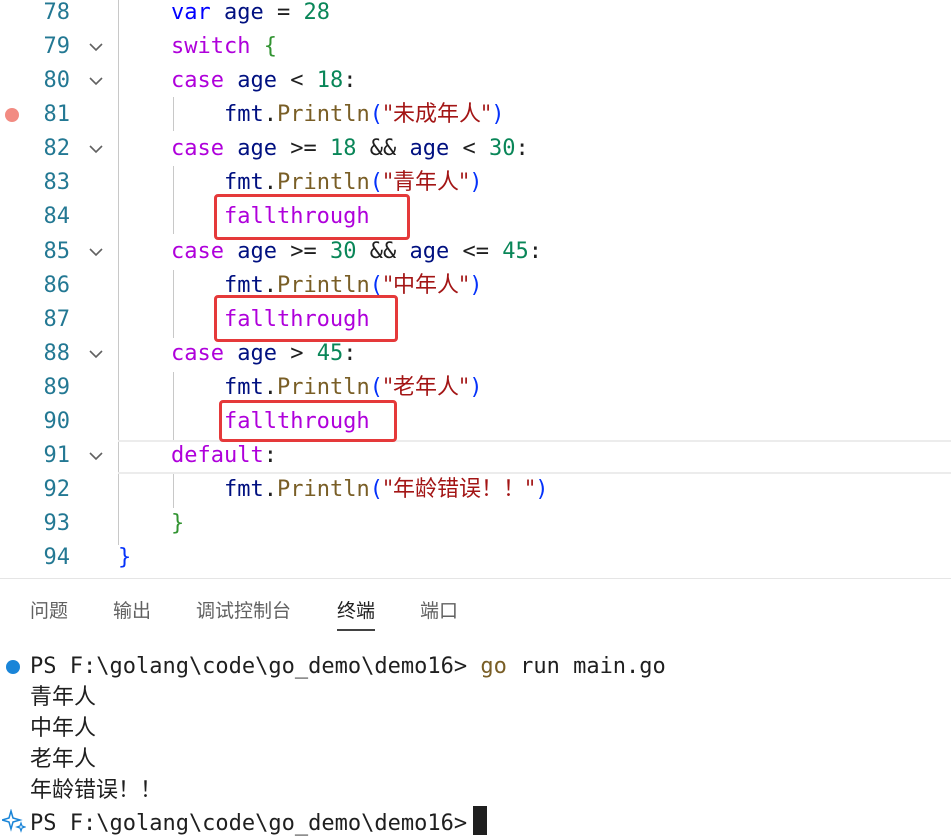  Describe the element at coordinates (475, 456) in the screenshot. I see `code-line: 91 default:` at that location.